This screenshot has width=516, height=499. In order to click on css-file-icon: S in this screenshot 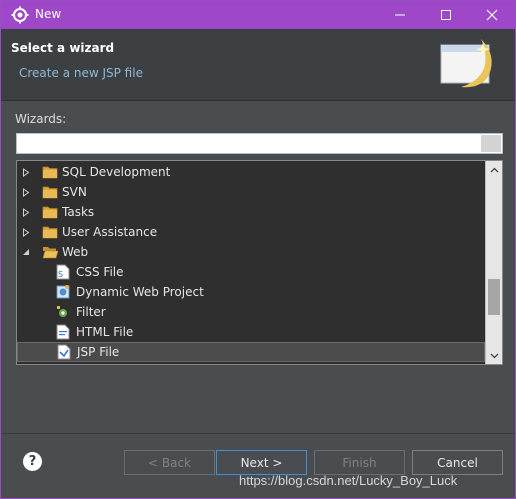, I will do `click(64, 272)`.